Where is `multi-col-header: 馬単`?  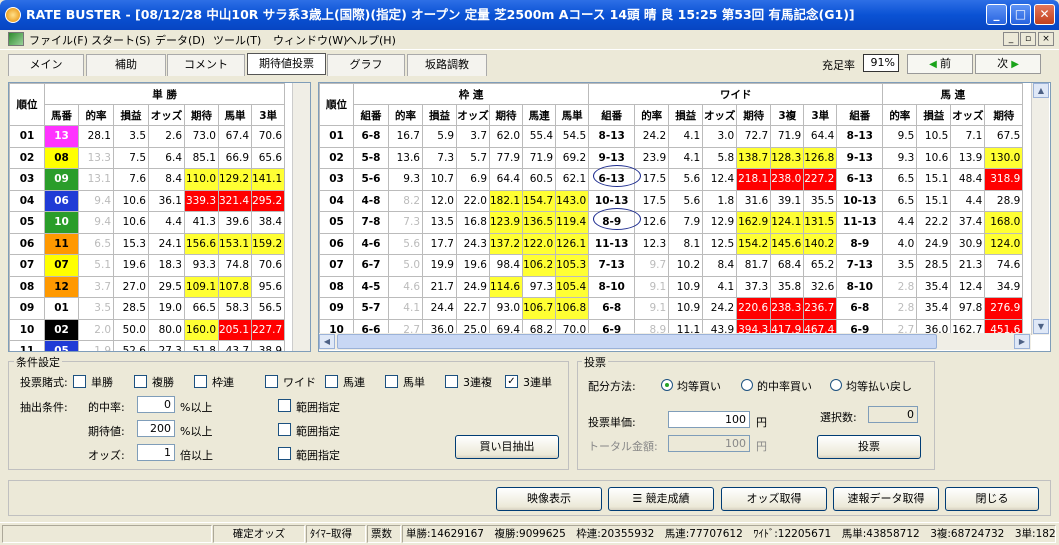 multi-col-header: 馬単 is located at coordinates (572, 115).